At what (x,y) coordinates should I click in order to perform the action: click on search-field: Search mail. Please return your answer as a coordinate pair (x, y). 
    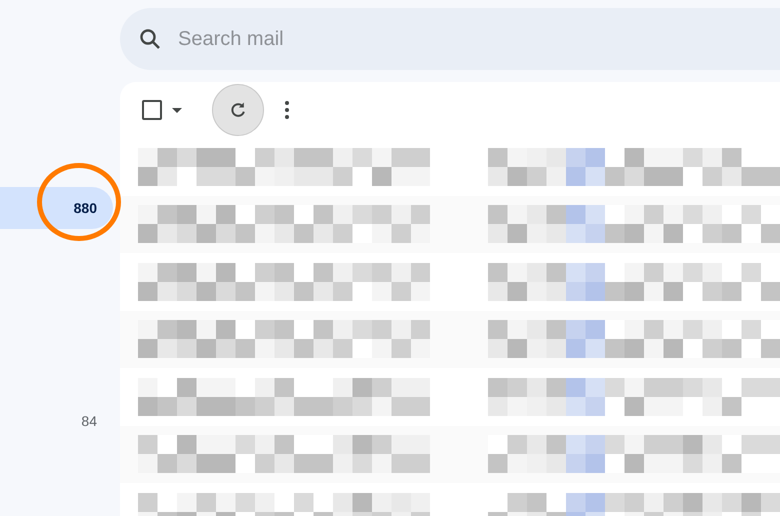
    Looking at the image, I should click on (450, 39).